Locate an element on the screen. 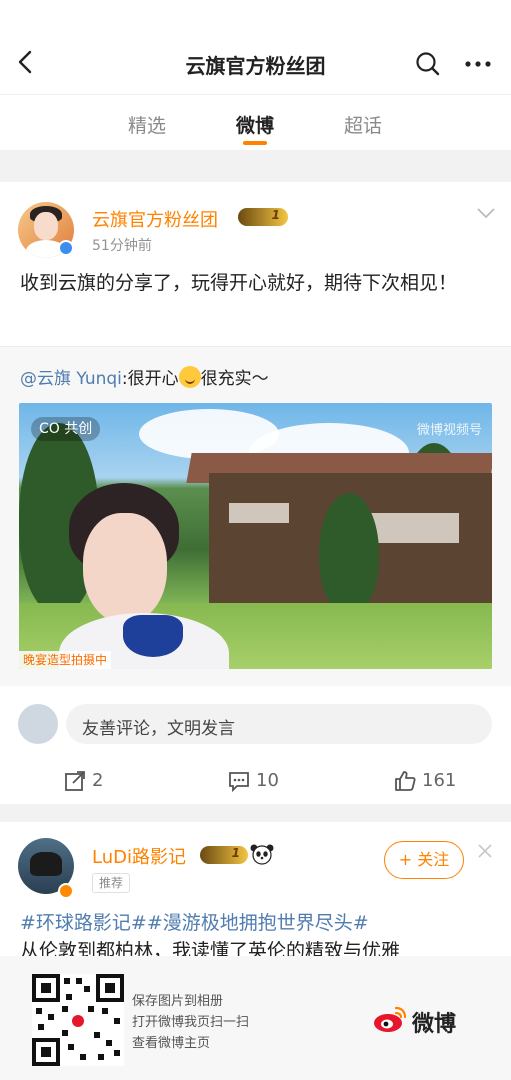 The image size is (511, 1080). weibo-logo-icon is located at coordinates (390, 1019).